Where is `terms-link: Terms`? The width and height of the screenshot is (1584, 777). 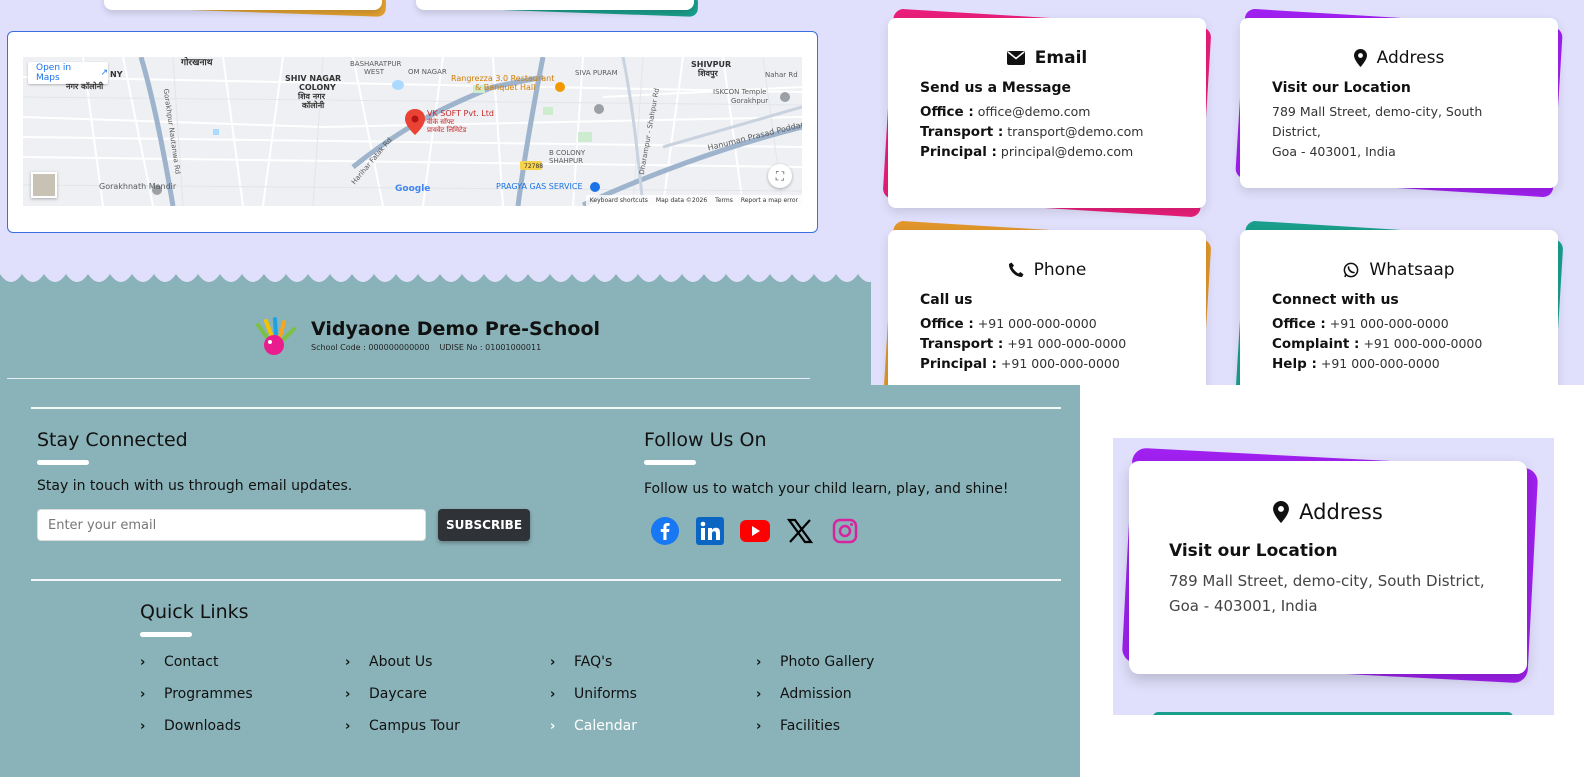
terms-link: Terms is located at coordinates (724, 200).